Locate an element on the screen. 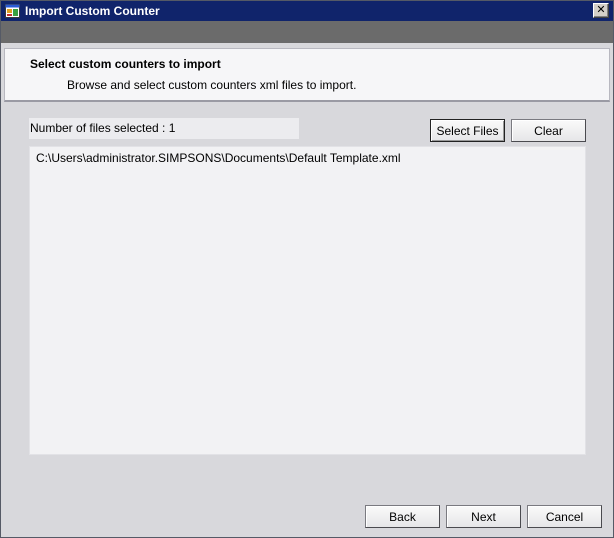 The width and height of the screenshot is (614, 538). next-button: Next is located at coordinates (483, 516).